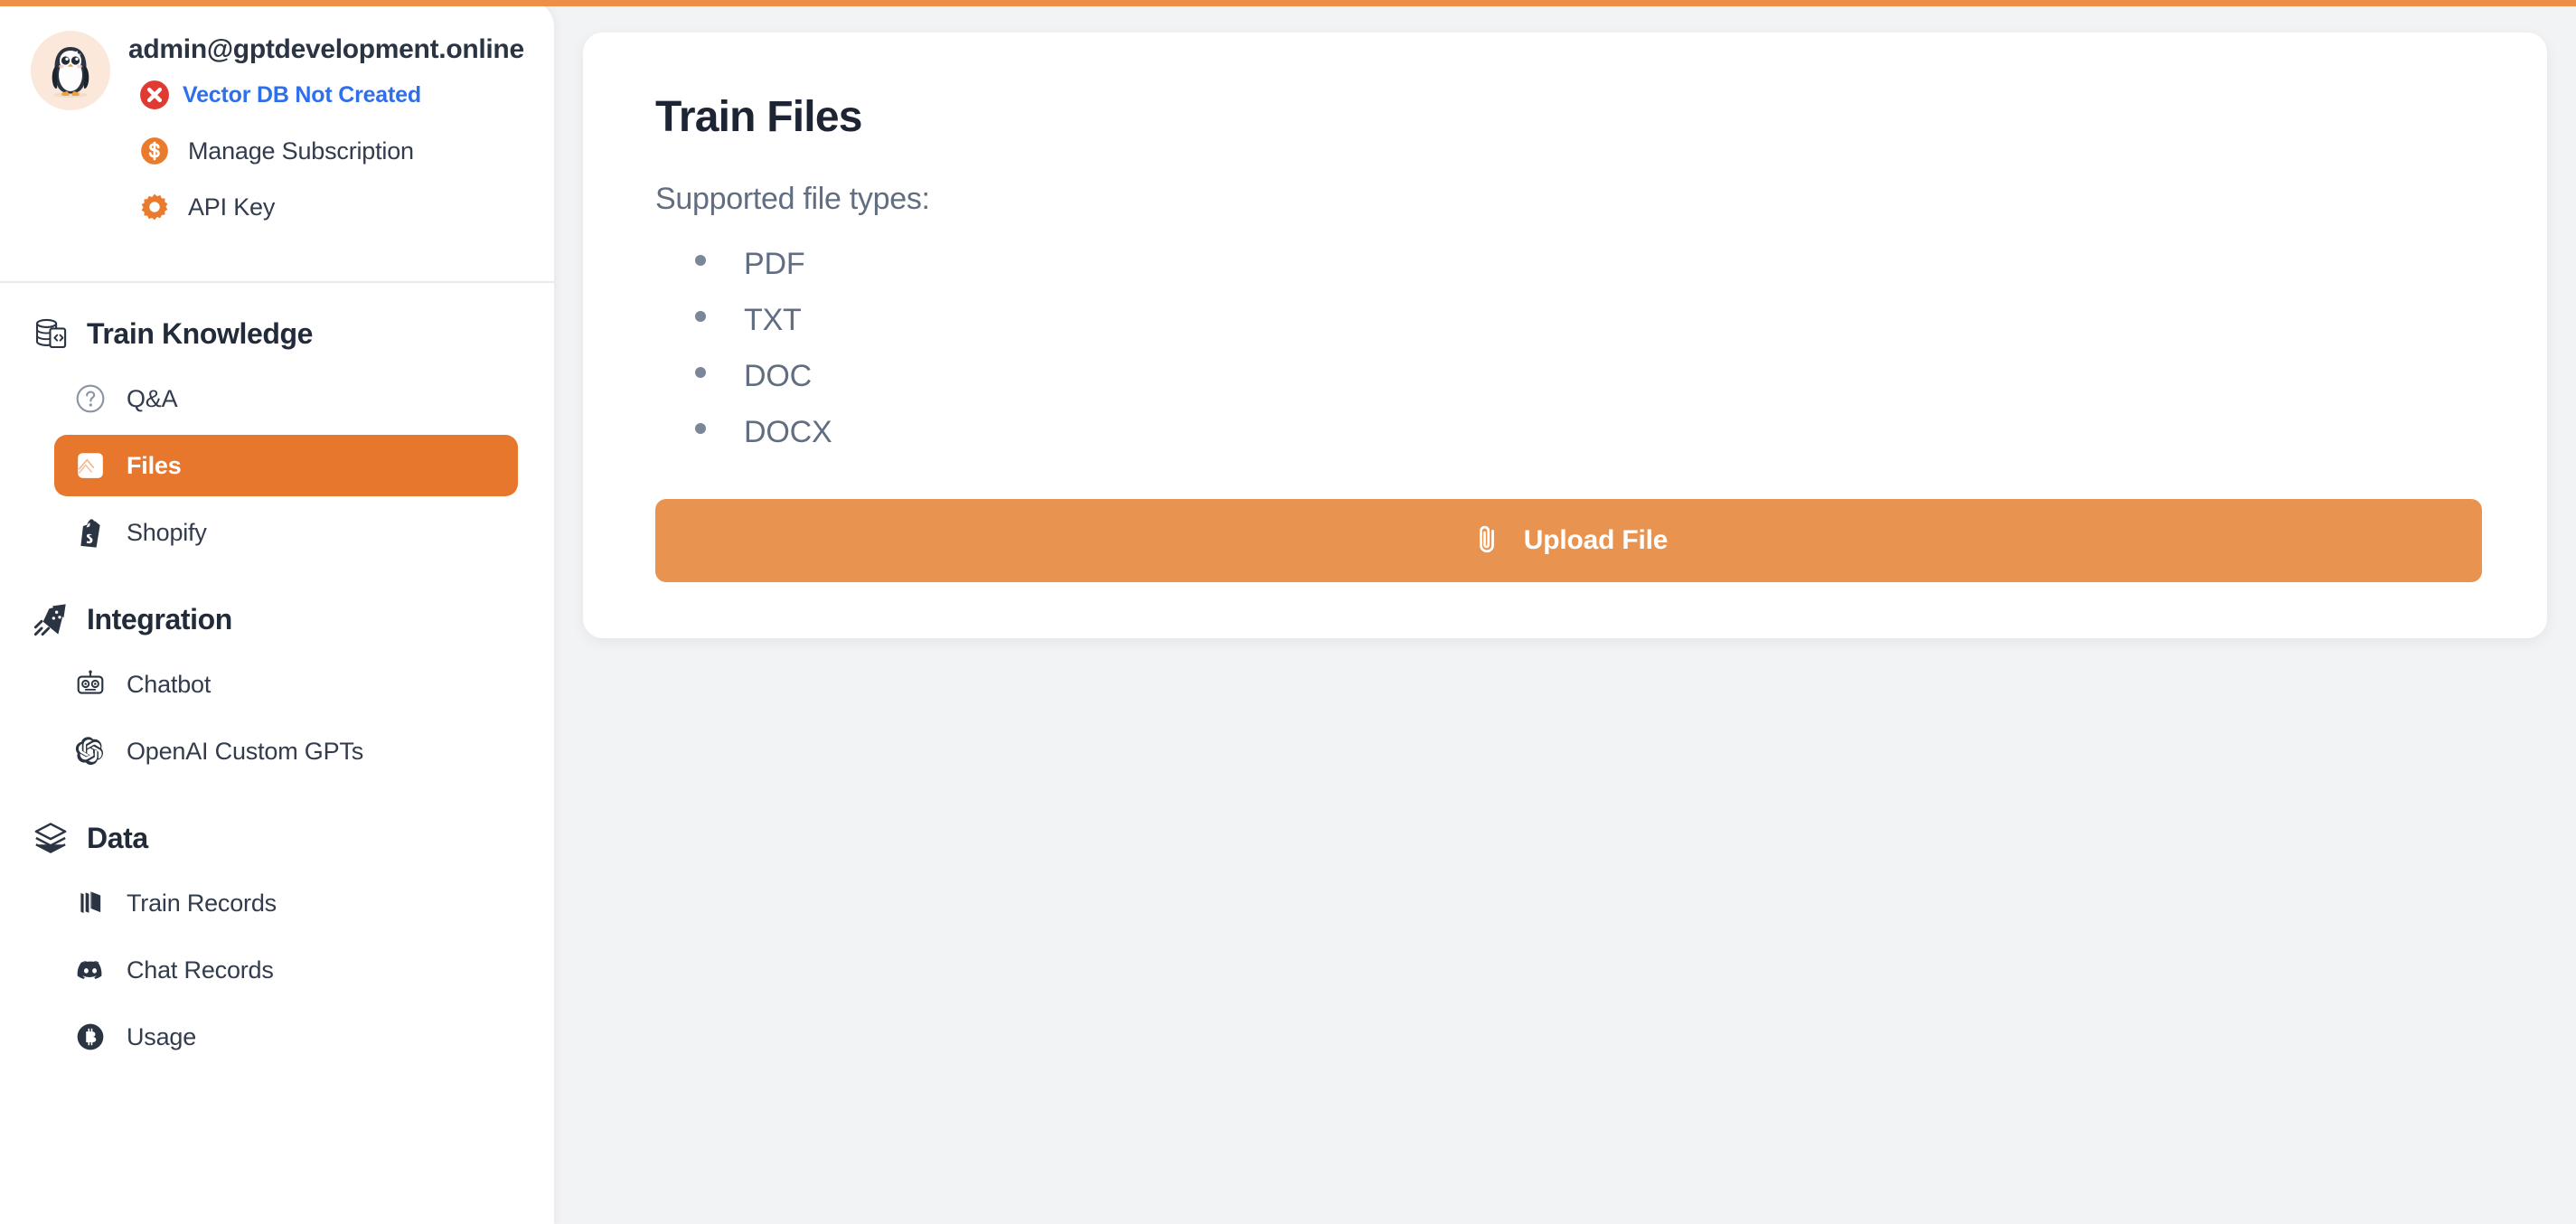 This screenshot has height=1224, width=2576. I want to click on file-type-label: DOC, so click(778, 375).